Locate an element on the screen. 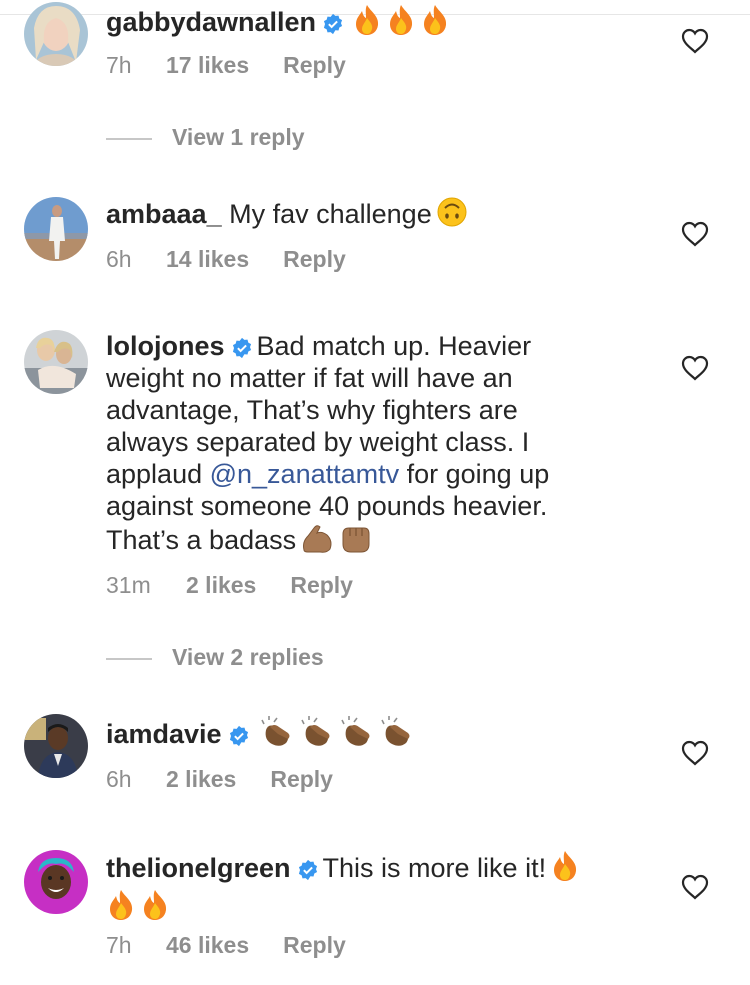  likes-count: 17 likes is located at coordinates (207, 65).